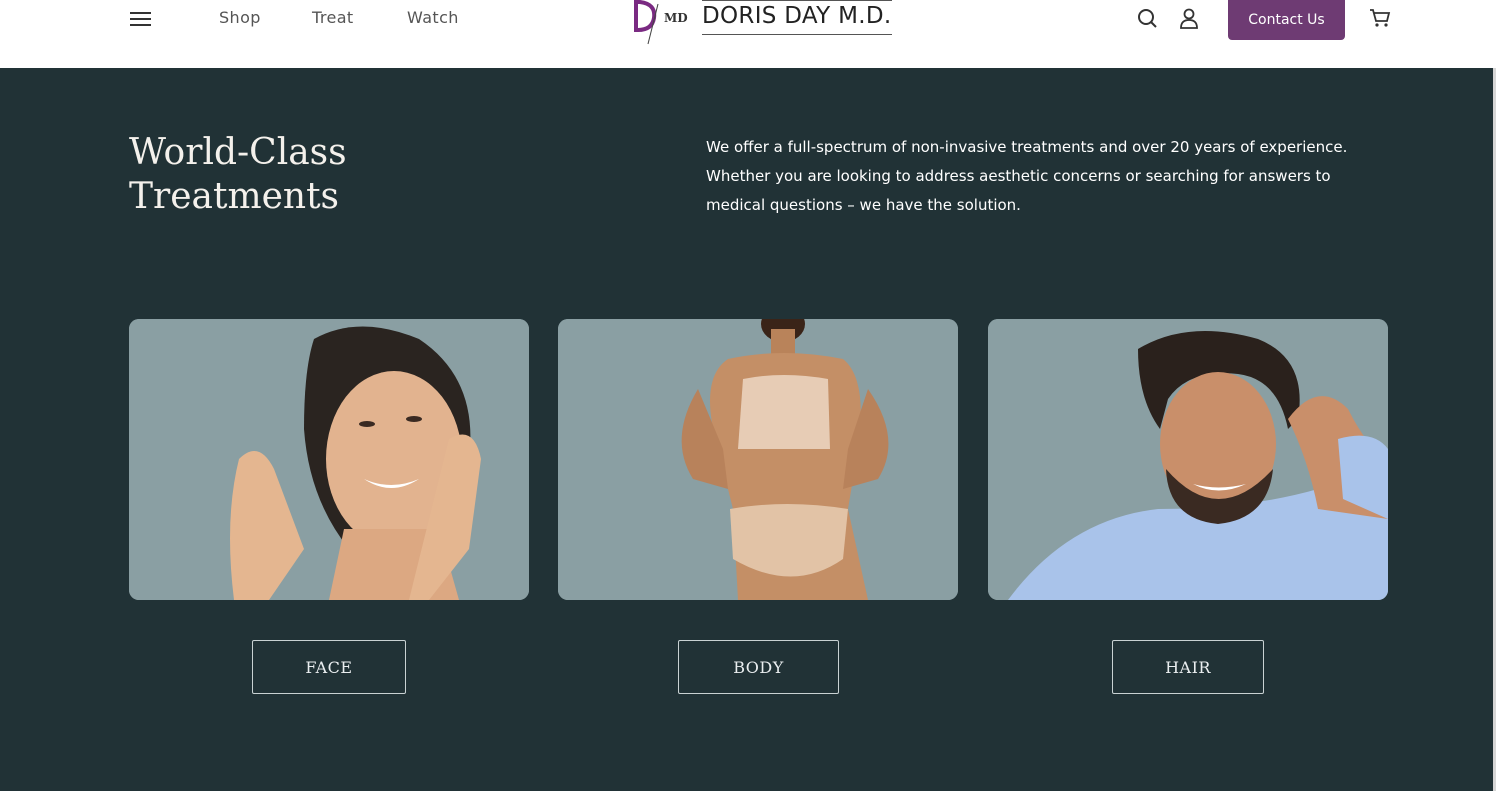 Image resolution: width=1496 pixels, height=791 pixels. I want to click on site-logo: MD DORIS DAY M.D., so click(765, 24).